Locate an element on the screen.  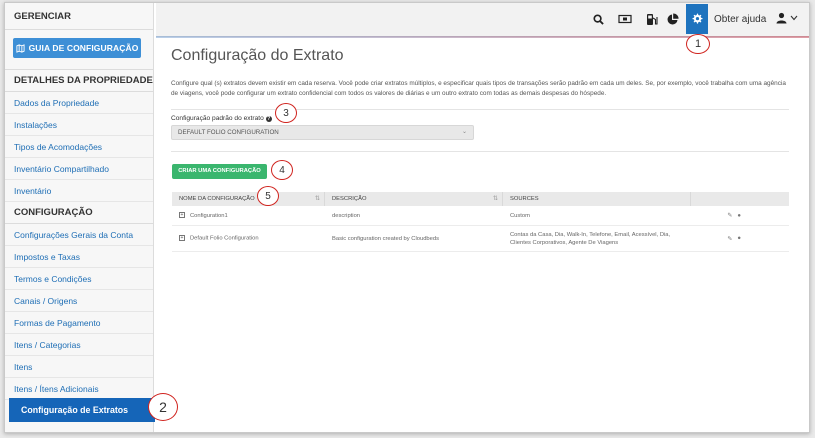
row-name-cell: + Default Folio Configuration is located at coordinates (219, 238).